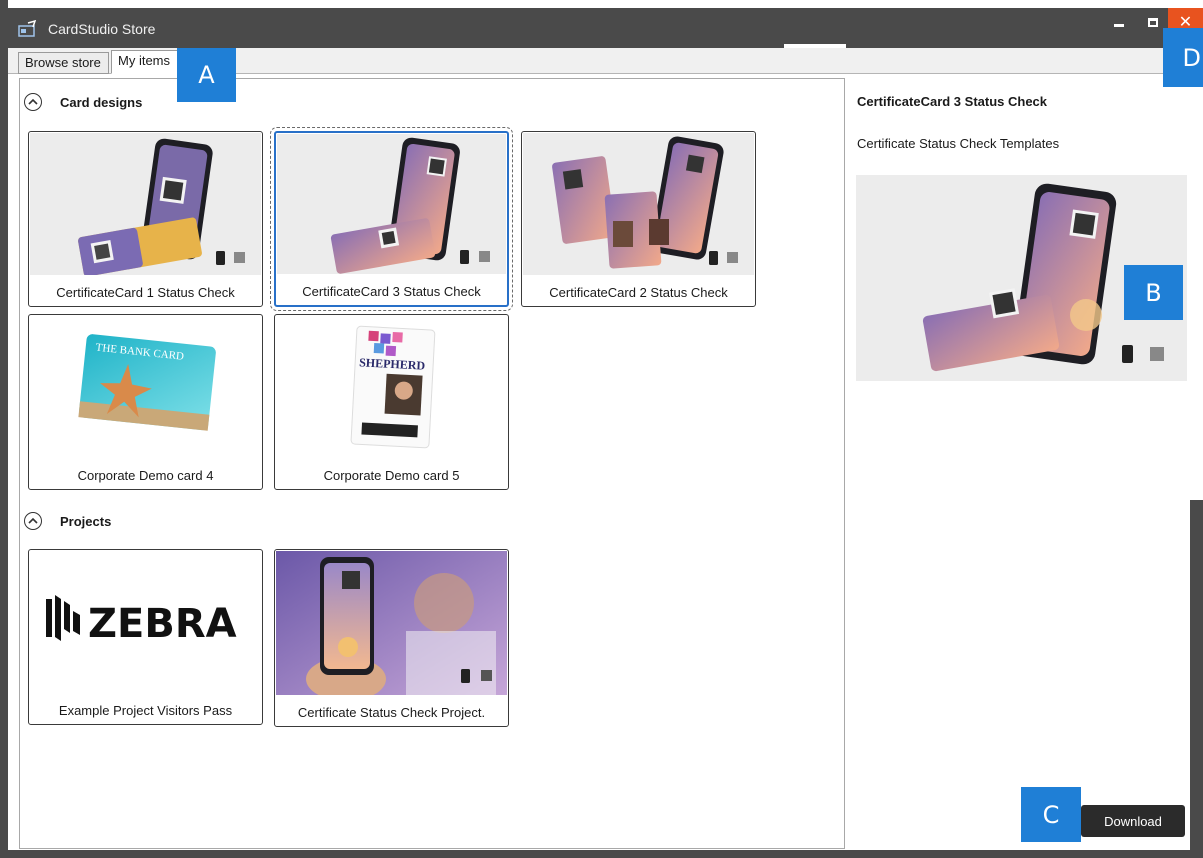  I want to click on card-label: CertificateCard 3 Status Check, so click(391, 291).